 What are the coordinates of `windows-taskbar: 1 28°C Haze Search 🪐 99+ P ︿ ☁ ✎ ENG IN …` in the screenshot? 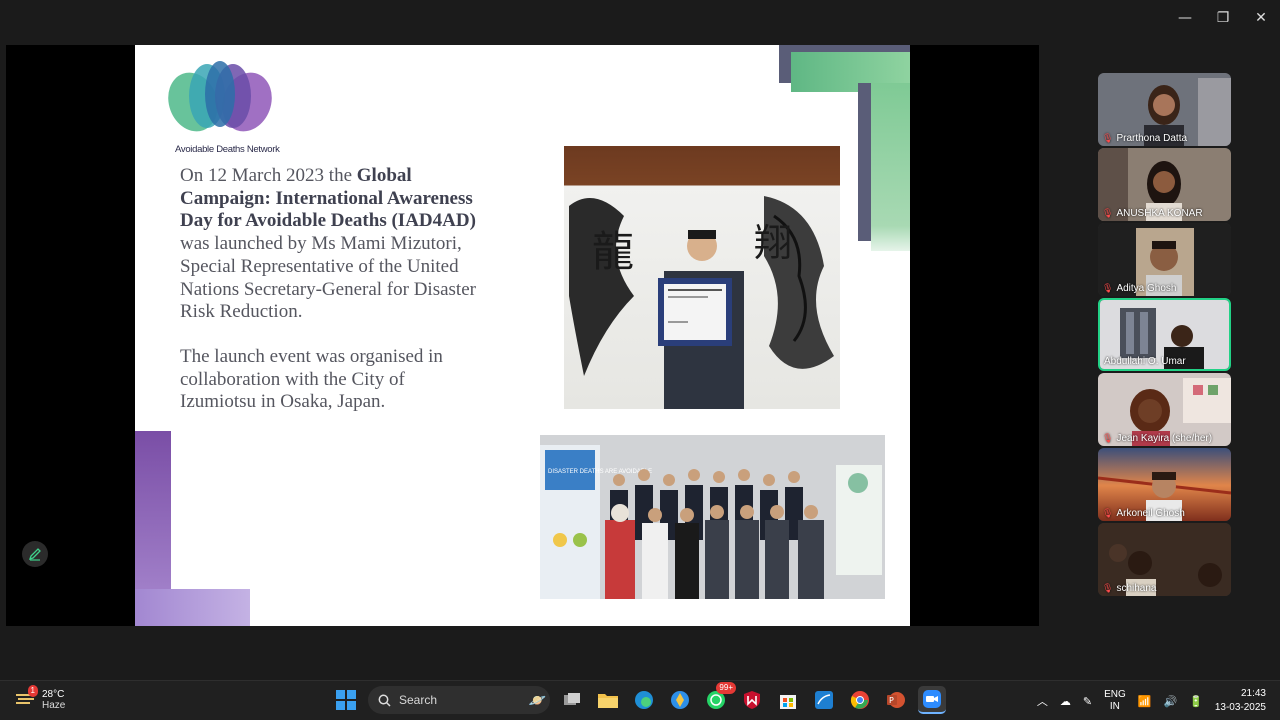 It's located at (640, 700).